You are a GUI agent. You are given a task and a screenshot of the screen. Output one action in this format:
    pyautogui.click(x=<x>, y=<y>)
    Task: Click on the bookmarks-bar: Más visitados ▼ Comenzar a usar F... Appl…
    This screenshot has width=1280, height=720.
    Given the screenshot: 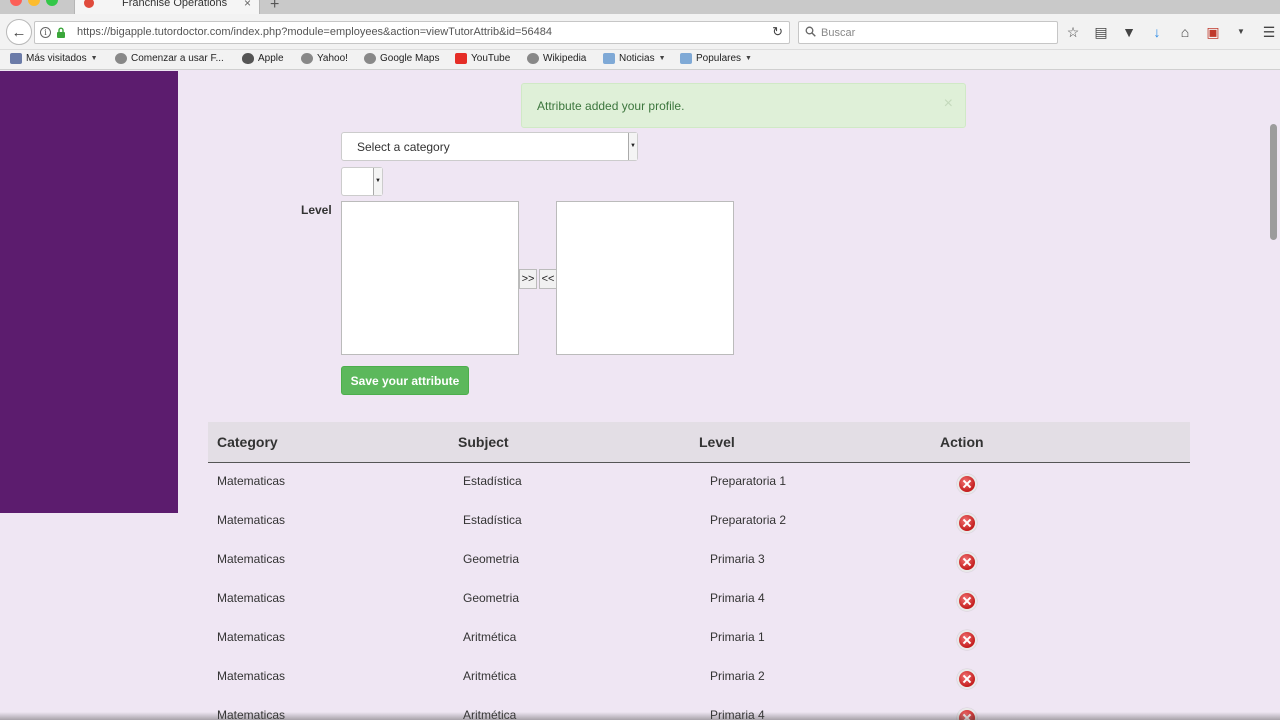 What is the action you would take?
    pyautogui.click(x=640, y=60)
    